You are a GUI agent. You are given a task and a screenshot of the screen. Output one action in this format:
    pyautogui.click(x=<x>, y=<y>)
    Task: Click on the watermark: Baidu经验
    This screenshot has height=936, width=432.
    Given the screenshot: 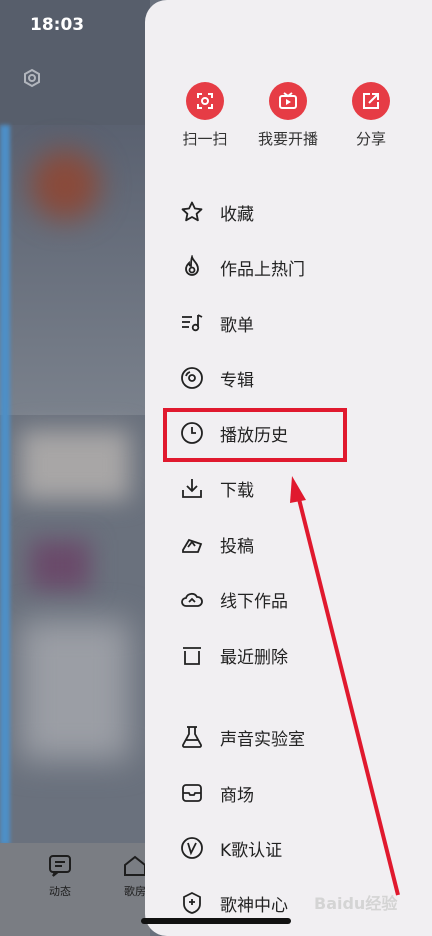 What is the action you would take?
    pyautogui.click(x=356, y=903)
    